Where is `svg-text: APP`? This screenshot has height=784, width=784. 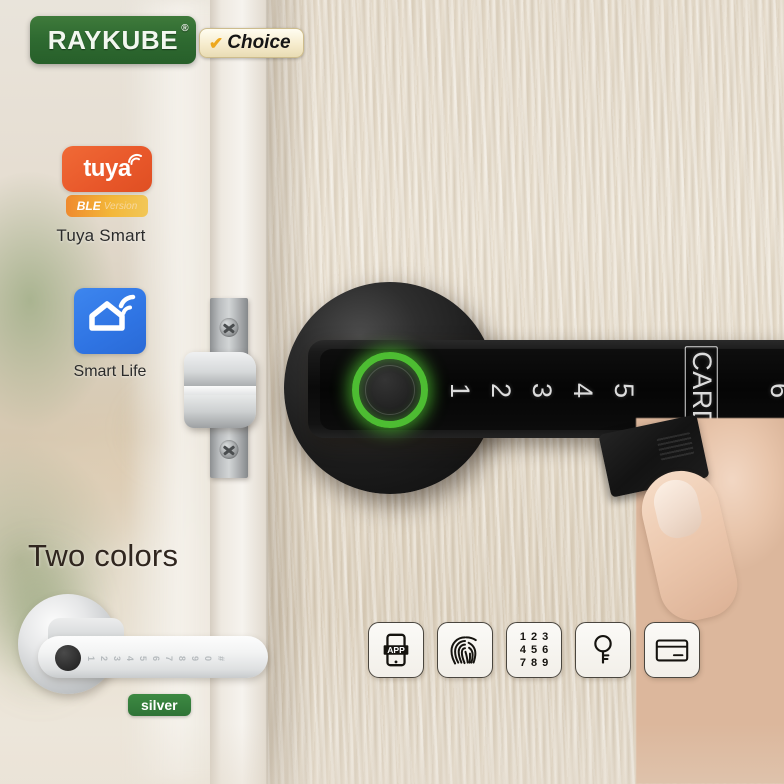
svg-text: APP is located at coordinates (396, 650).